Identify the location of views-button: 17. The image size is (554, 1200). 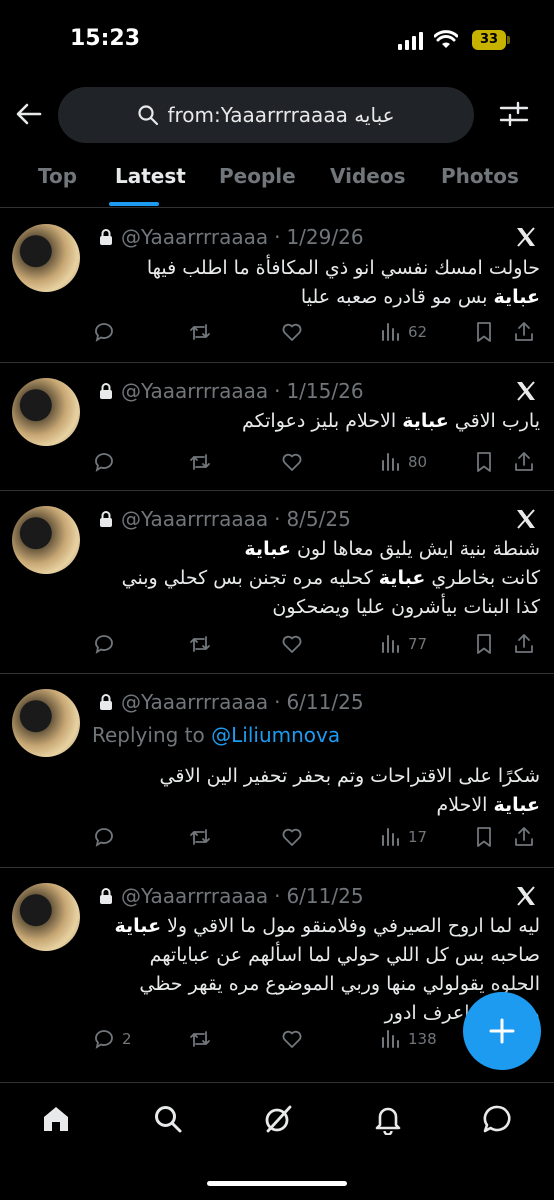
(402, 837).